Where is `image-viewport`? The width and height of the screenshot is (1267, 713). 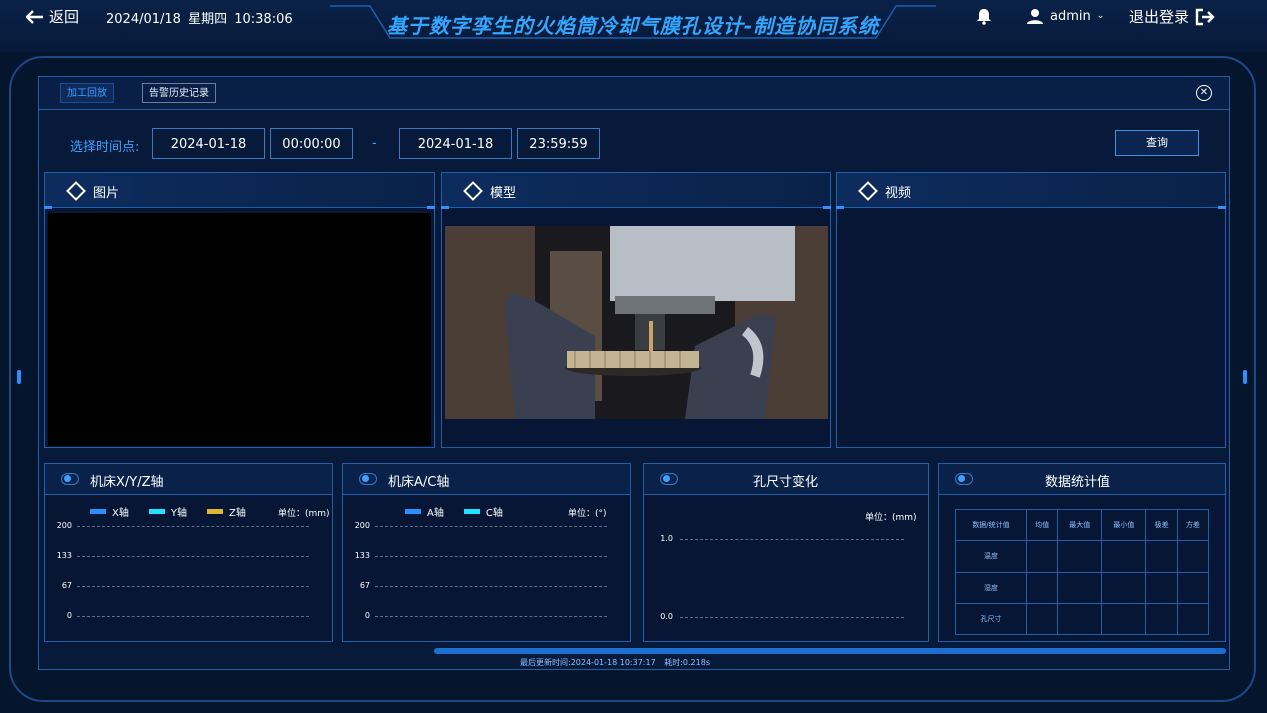 image-viewport is located at coordinates (239, 329).